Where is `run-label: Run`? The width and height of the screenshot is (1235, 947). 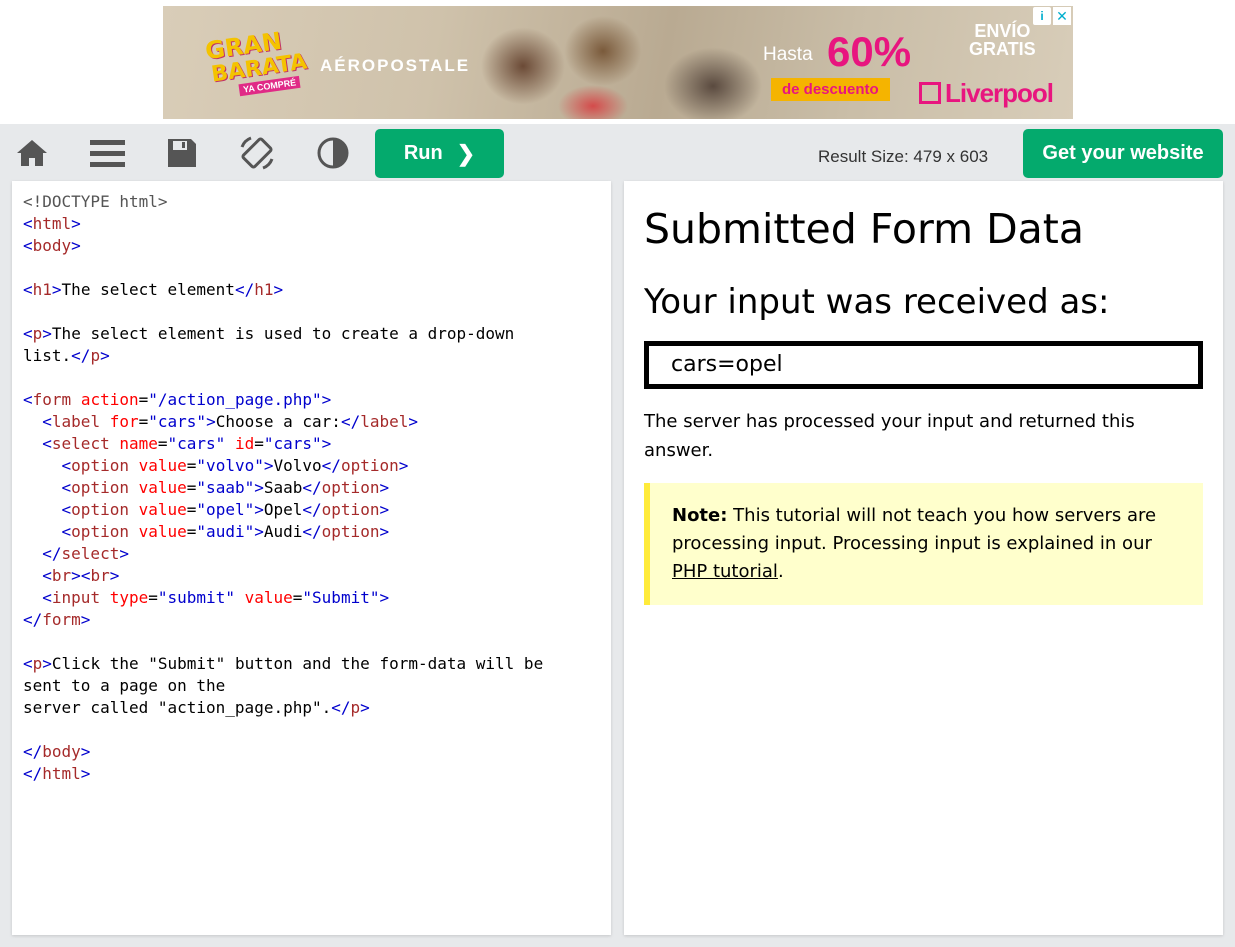 run-label: Run is located at coordinates (423, 153).